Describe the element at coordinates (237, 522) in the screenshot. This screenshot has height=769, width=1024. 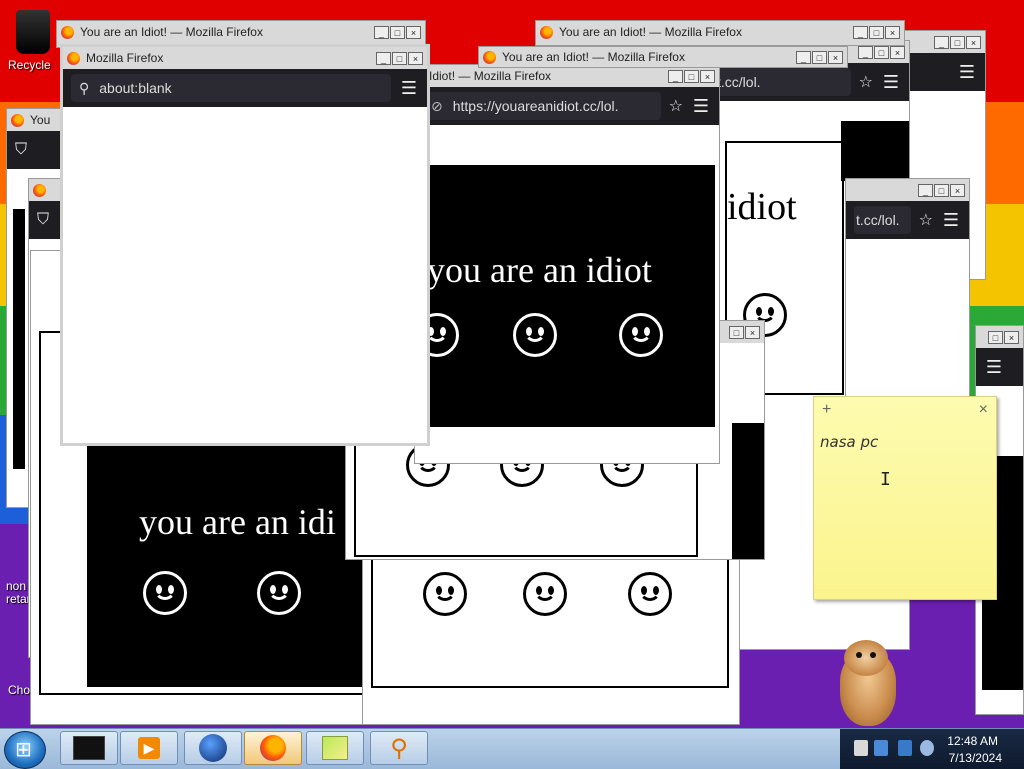
I see `page-text: you are an idi` at that location.